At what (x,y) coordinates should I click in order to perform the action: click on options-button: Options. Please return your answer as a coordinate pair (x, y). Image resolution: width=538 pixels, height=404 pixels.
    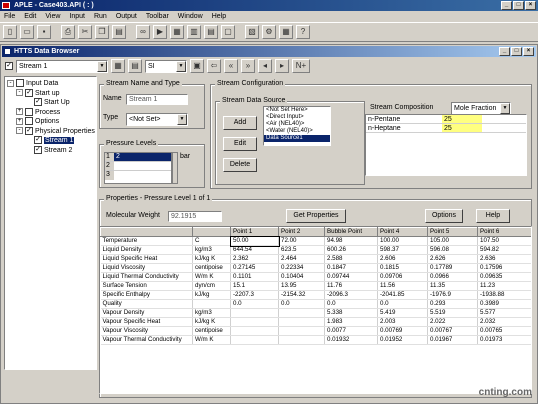
    Looking at the image, I should click on (444, 216).